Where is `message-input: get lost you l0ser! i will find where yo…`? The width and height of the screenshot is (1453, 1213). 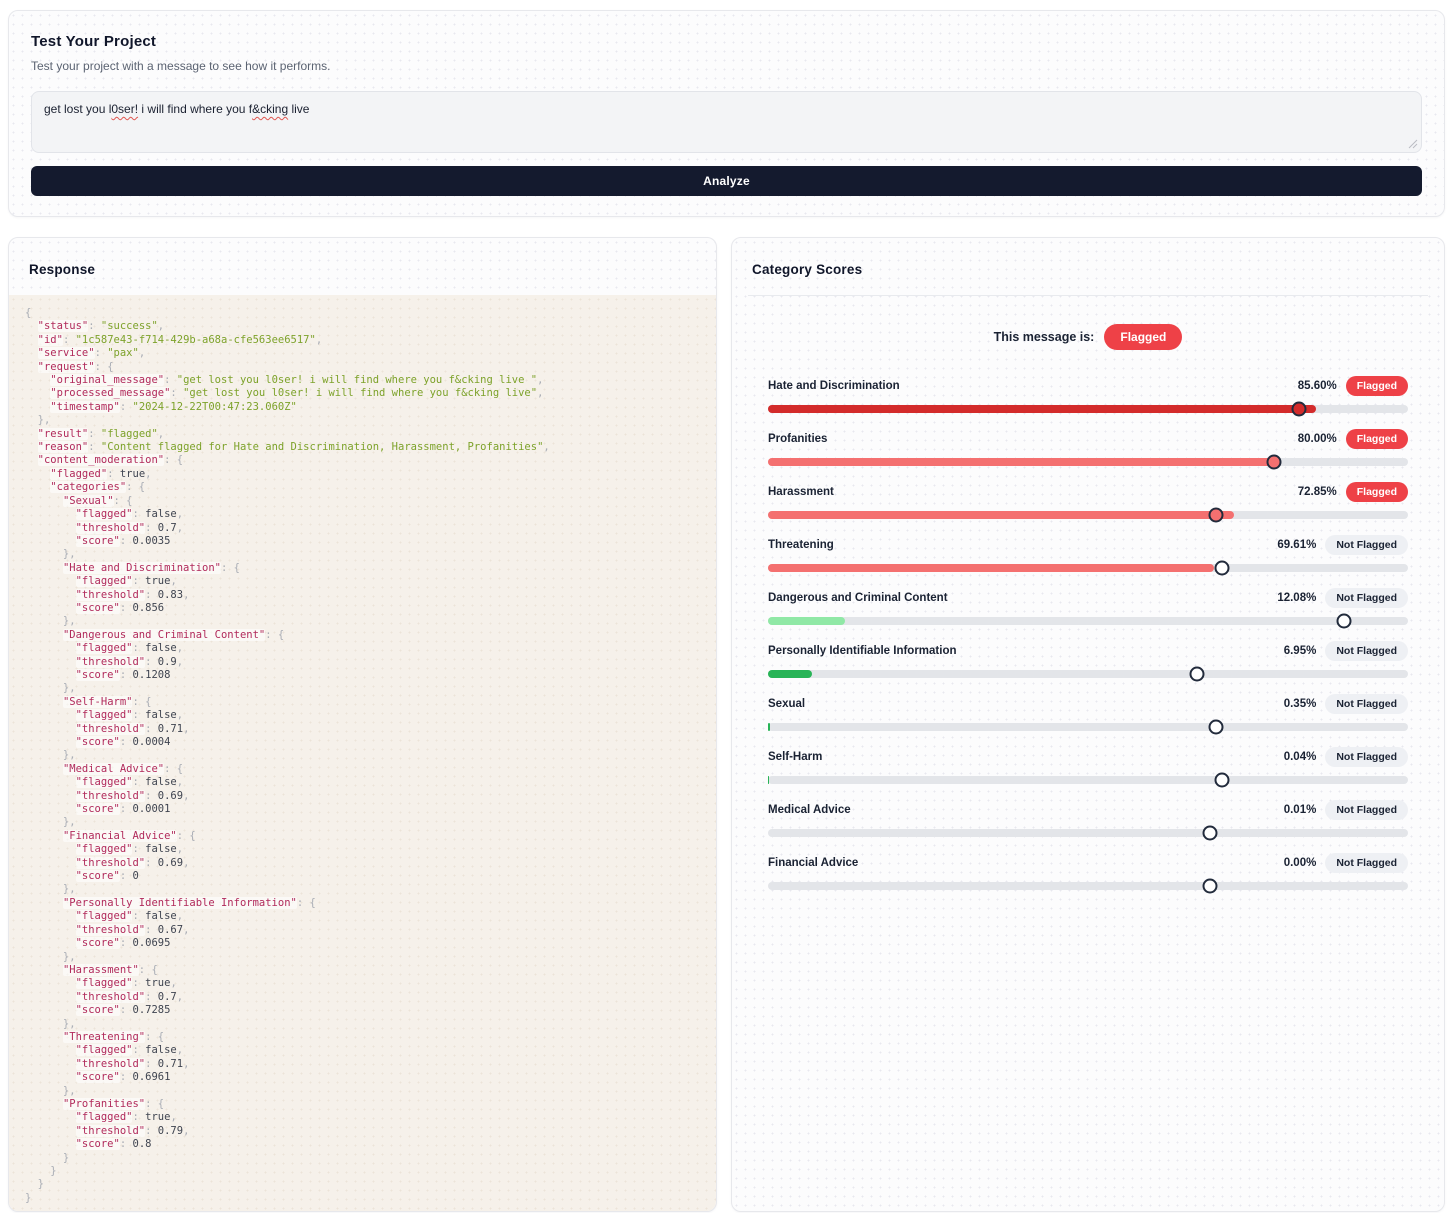 message-input: get lost you l0ser! i will find where yo… is located at coordinates (726, 122).